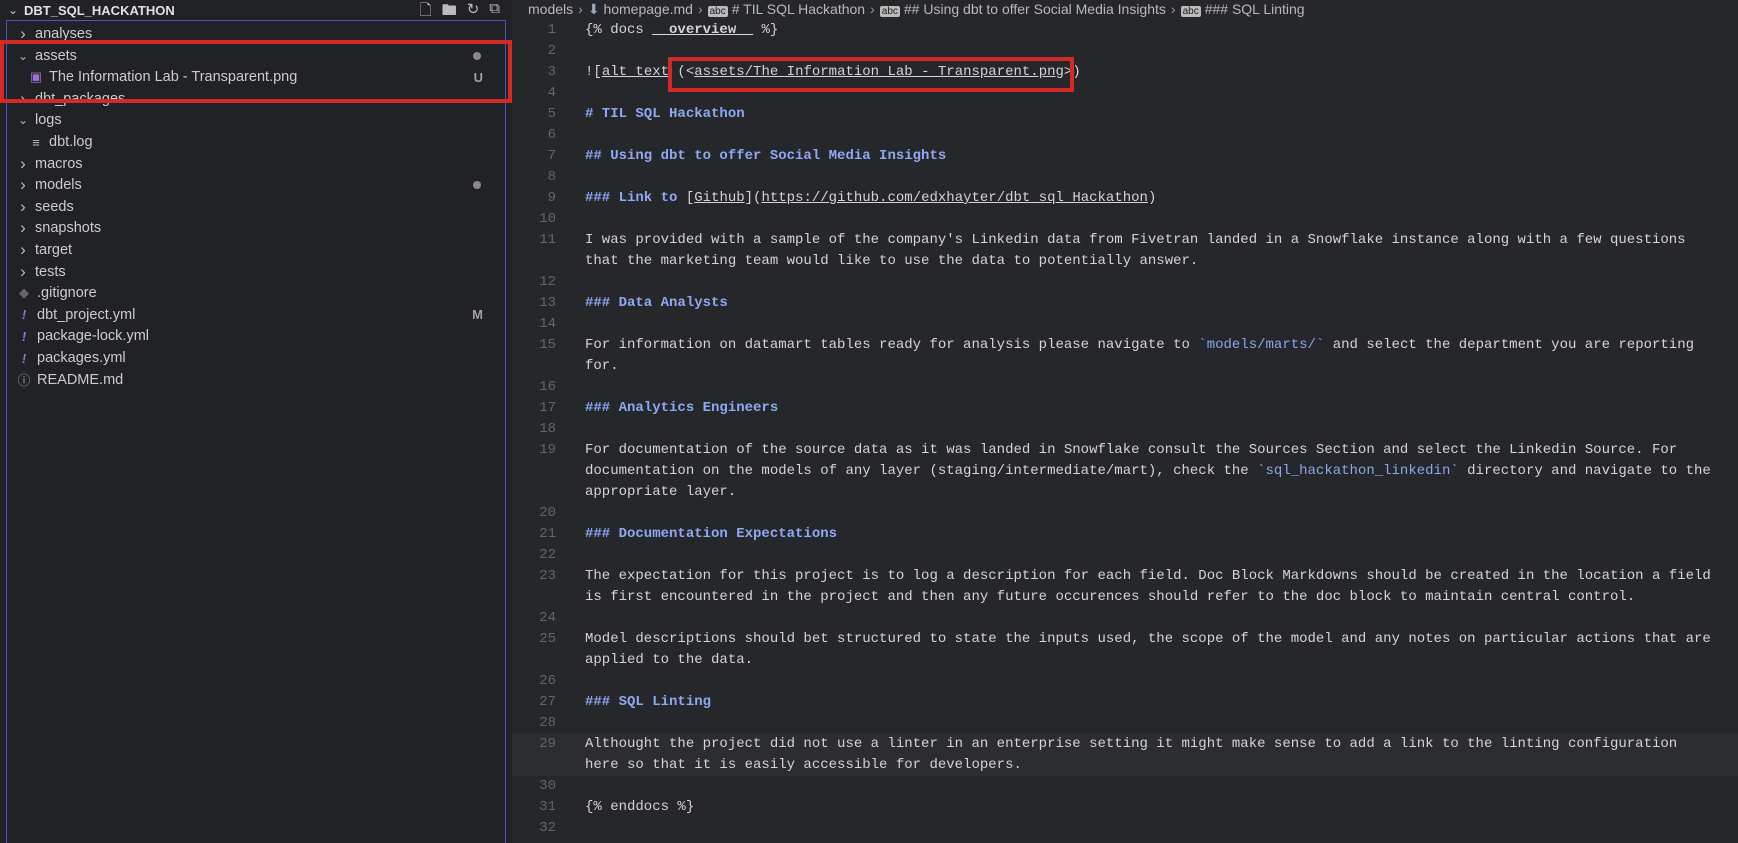 The height and width of the screenshot is (843, 1738). I want to click on git-status-badge: M, so click(477, 315).